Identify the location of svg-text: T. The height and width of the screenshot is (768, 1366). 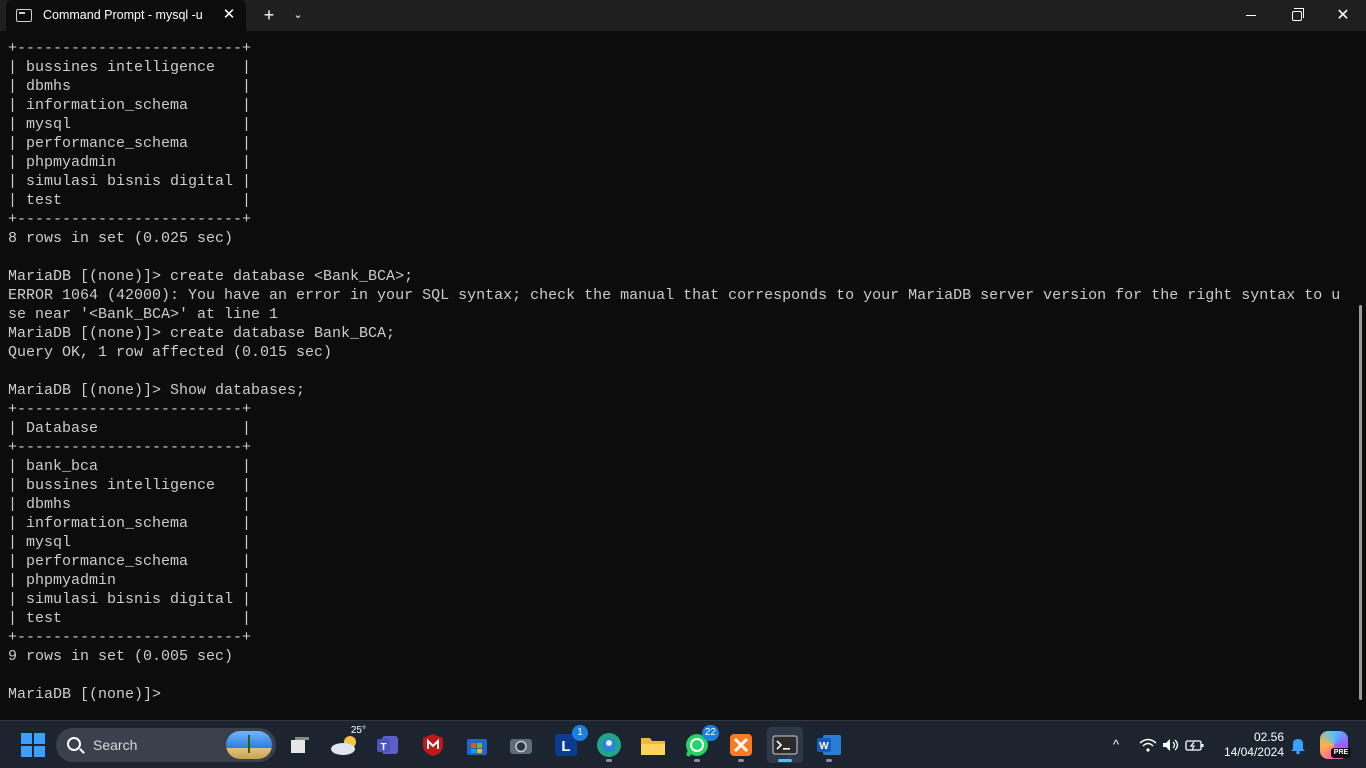
(383, 747).